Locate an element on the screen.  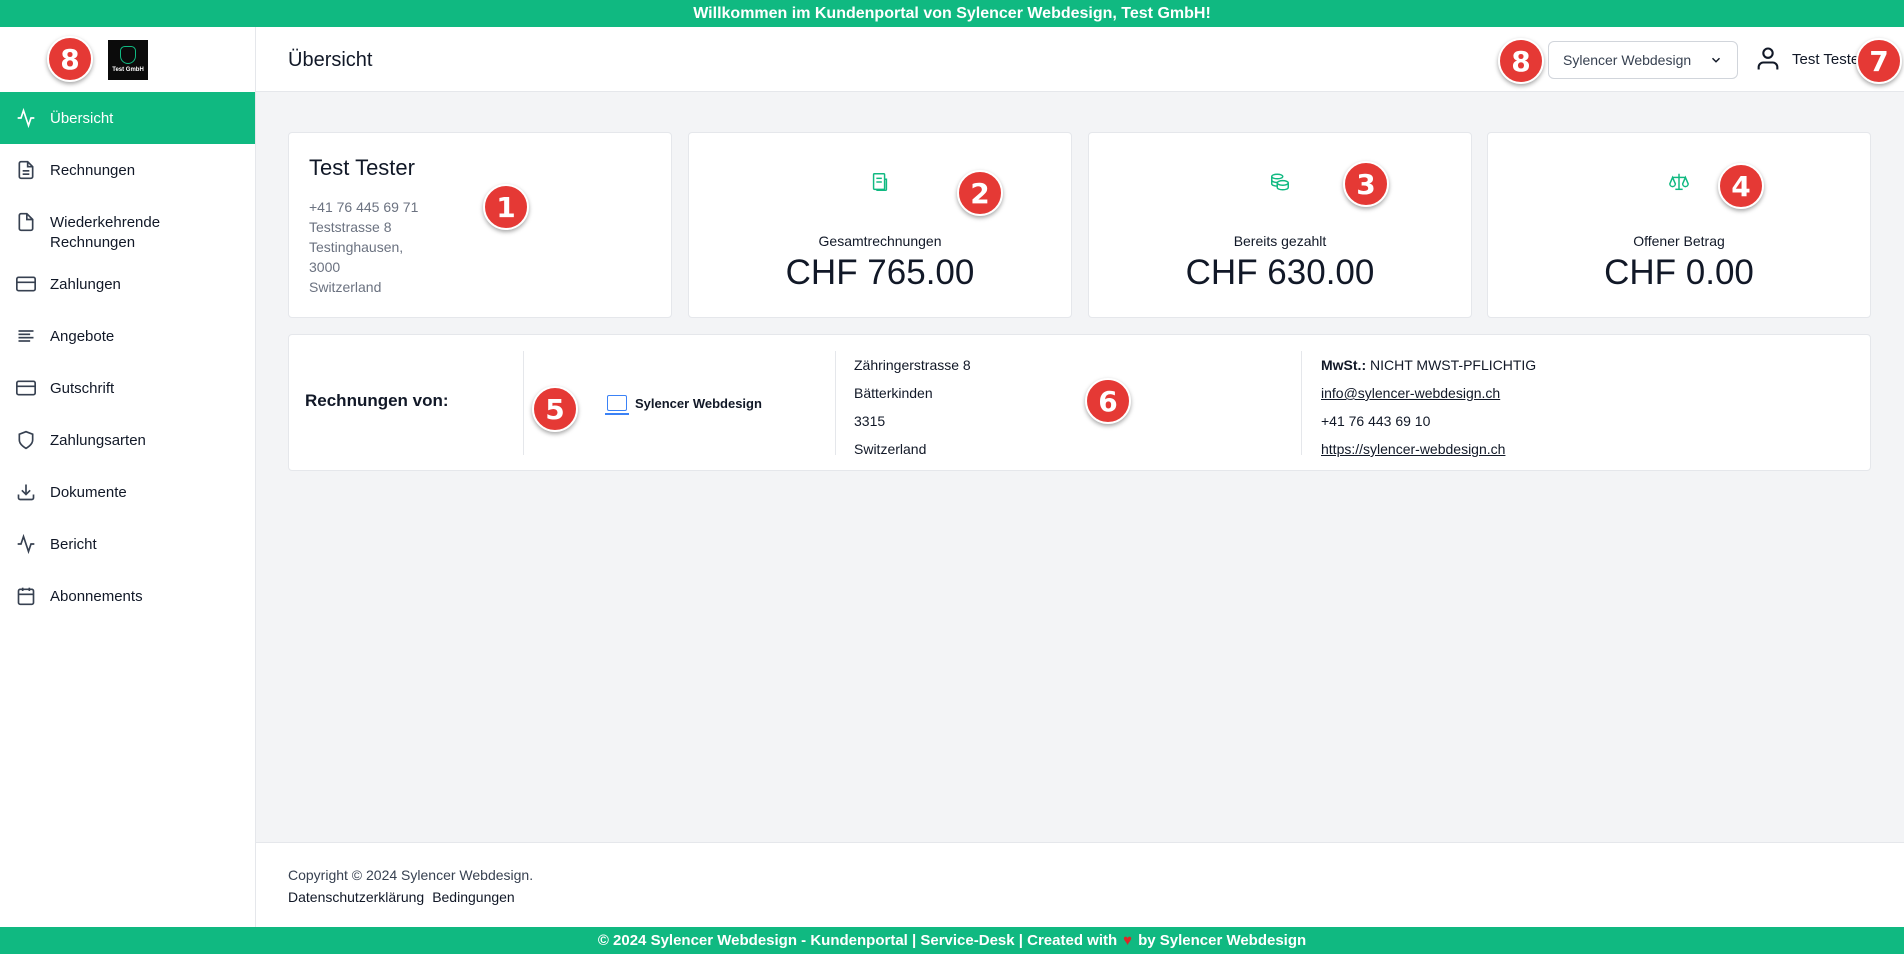
shield-logo-icon is located at coordinates (128, 55).